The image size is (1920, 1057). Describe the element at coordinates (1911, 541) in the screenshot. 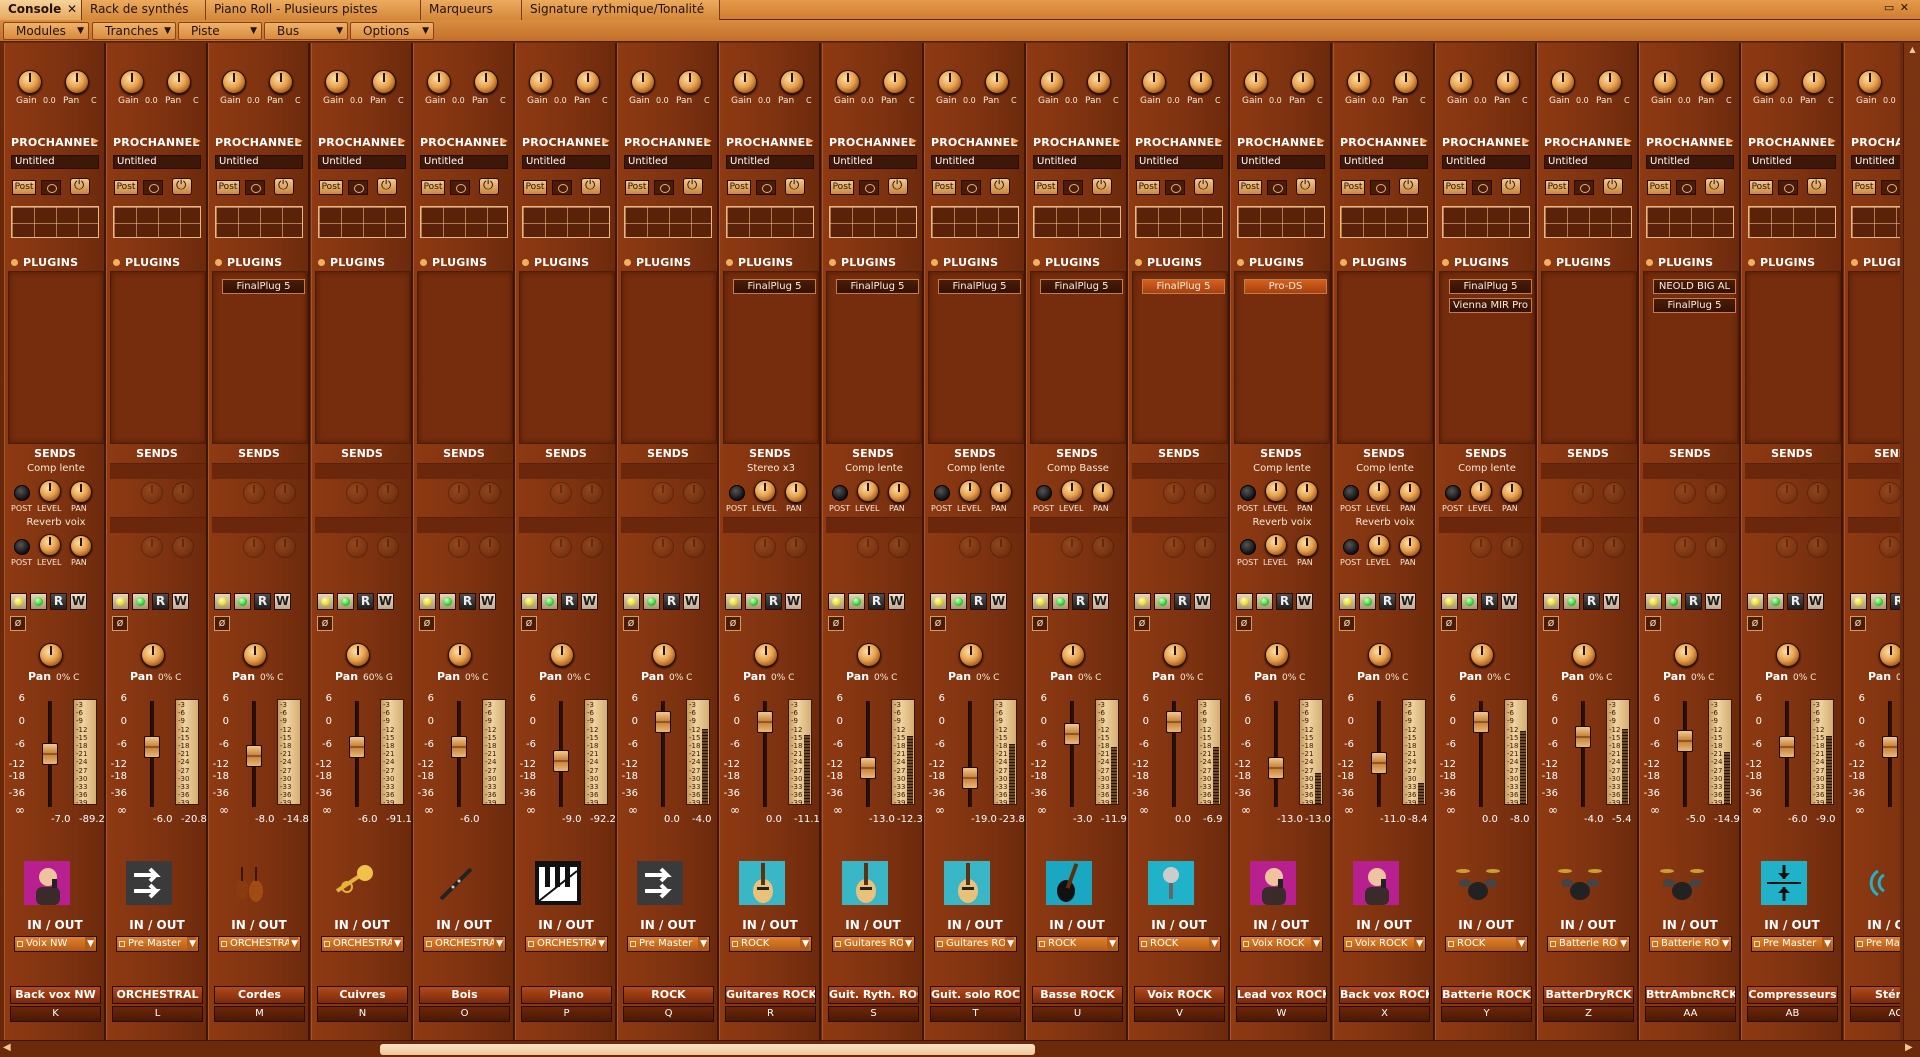

I see `vertical-scrollbar: ▲` at that location.